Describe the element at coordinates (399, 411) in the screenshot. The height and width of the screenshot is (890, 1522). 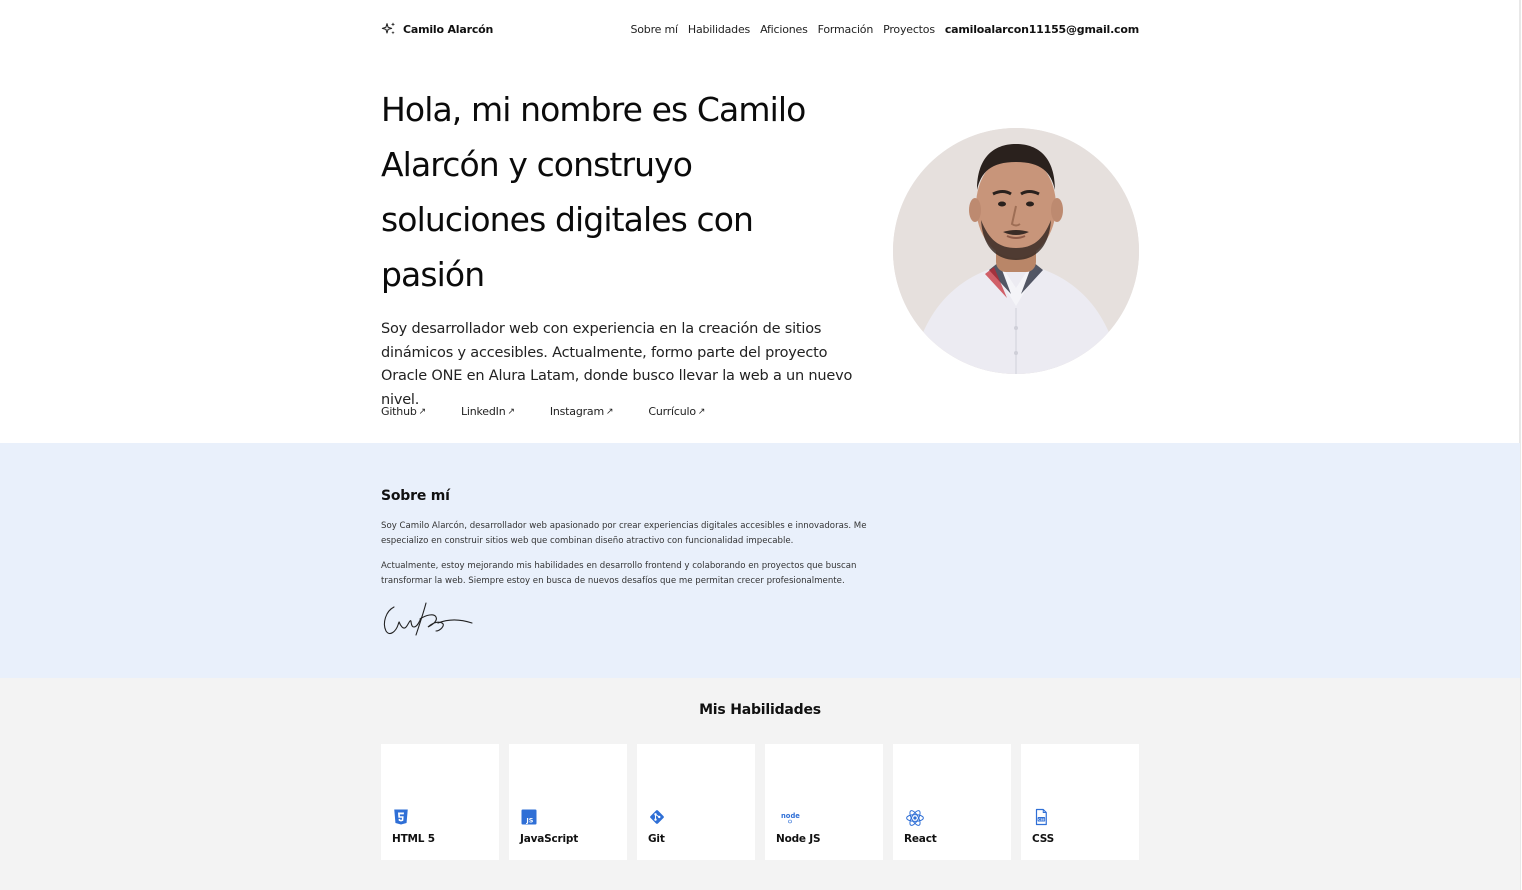
I see `github-link-label: Github` at that location.